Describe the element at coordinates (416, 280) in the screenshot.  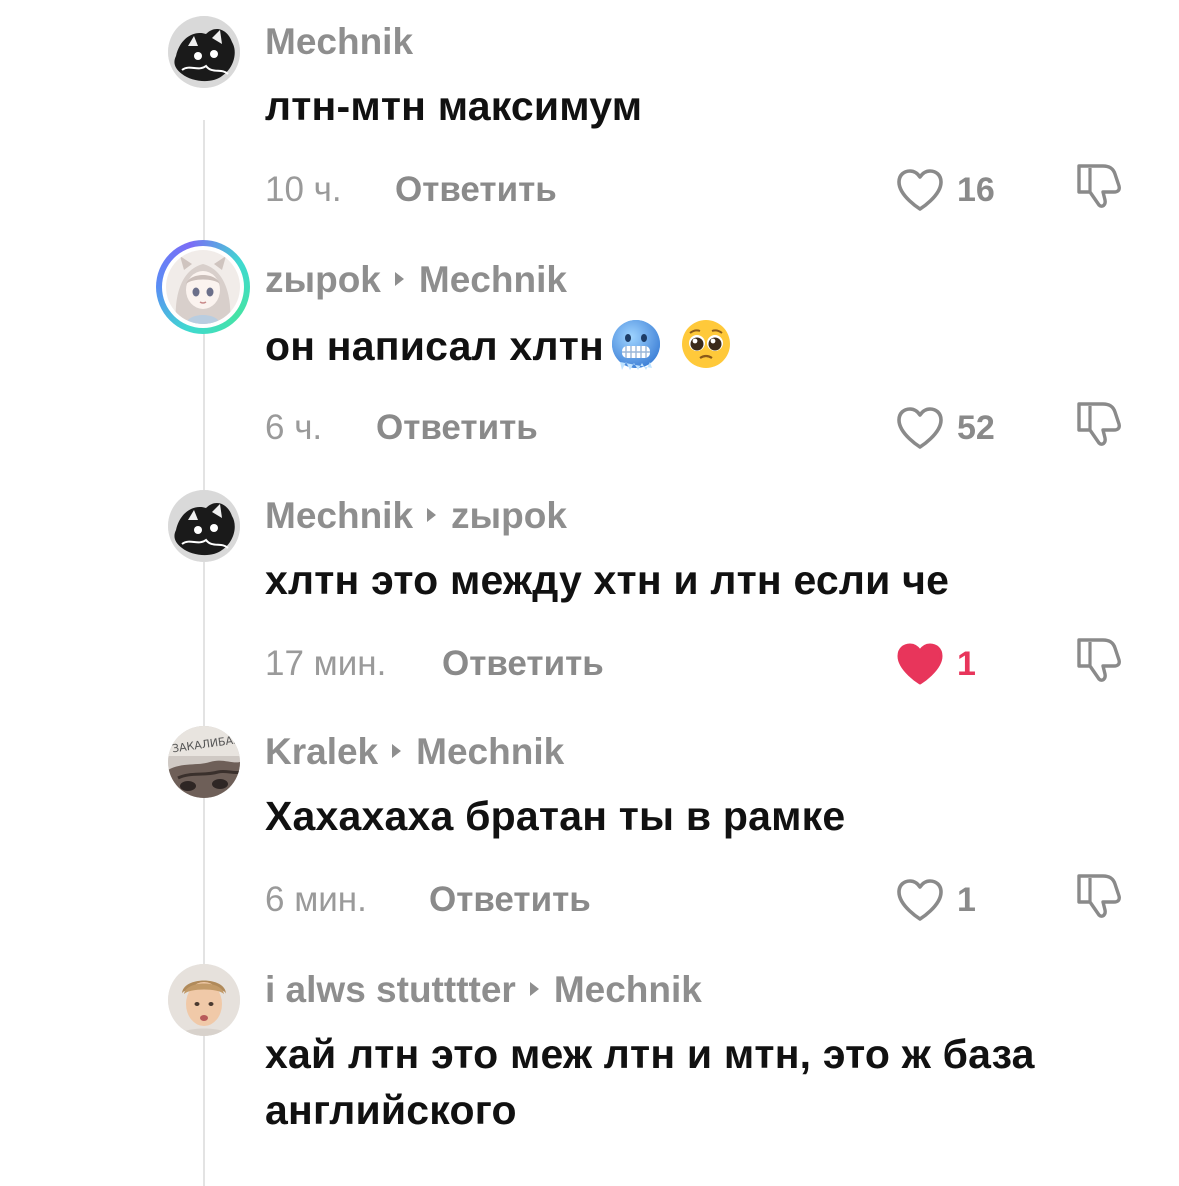
I see `comment-meta: zыpok Mechnik` at that location.